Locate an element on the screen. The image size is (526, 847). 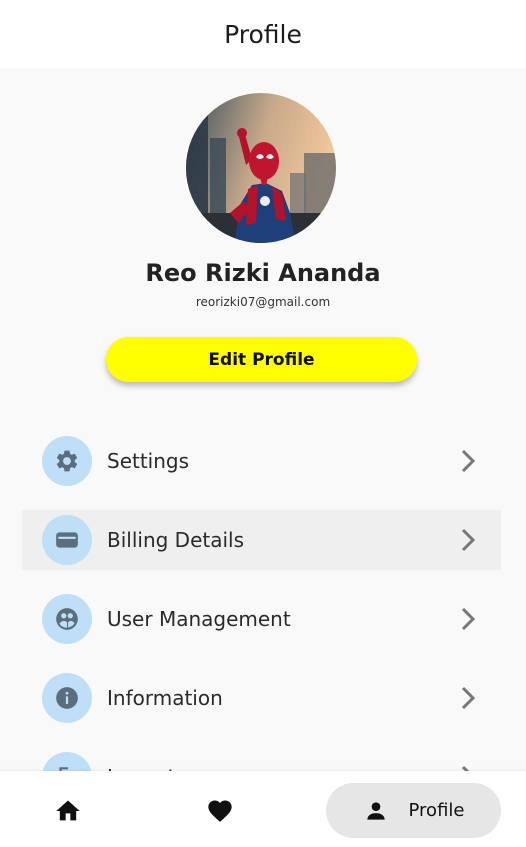
home-icon is located at coordinates (68, 810).